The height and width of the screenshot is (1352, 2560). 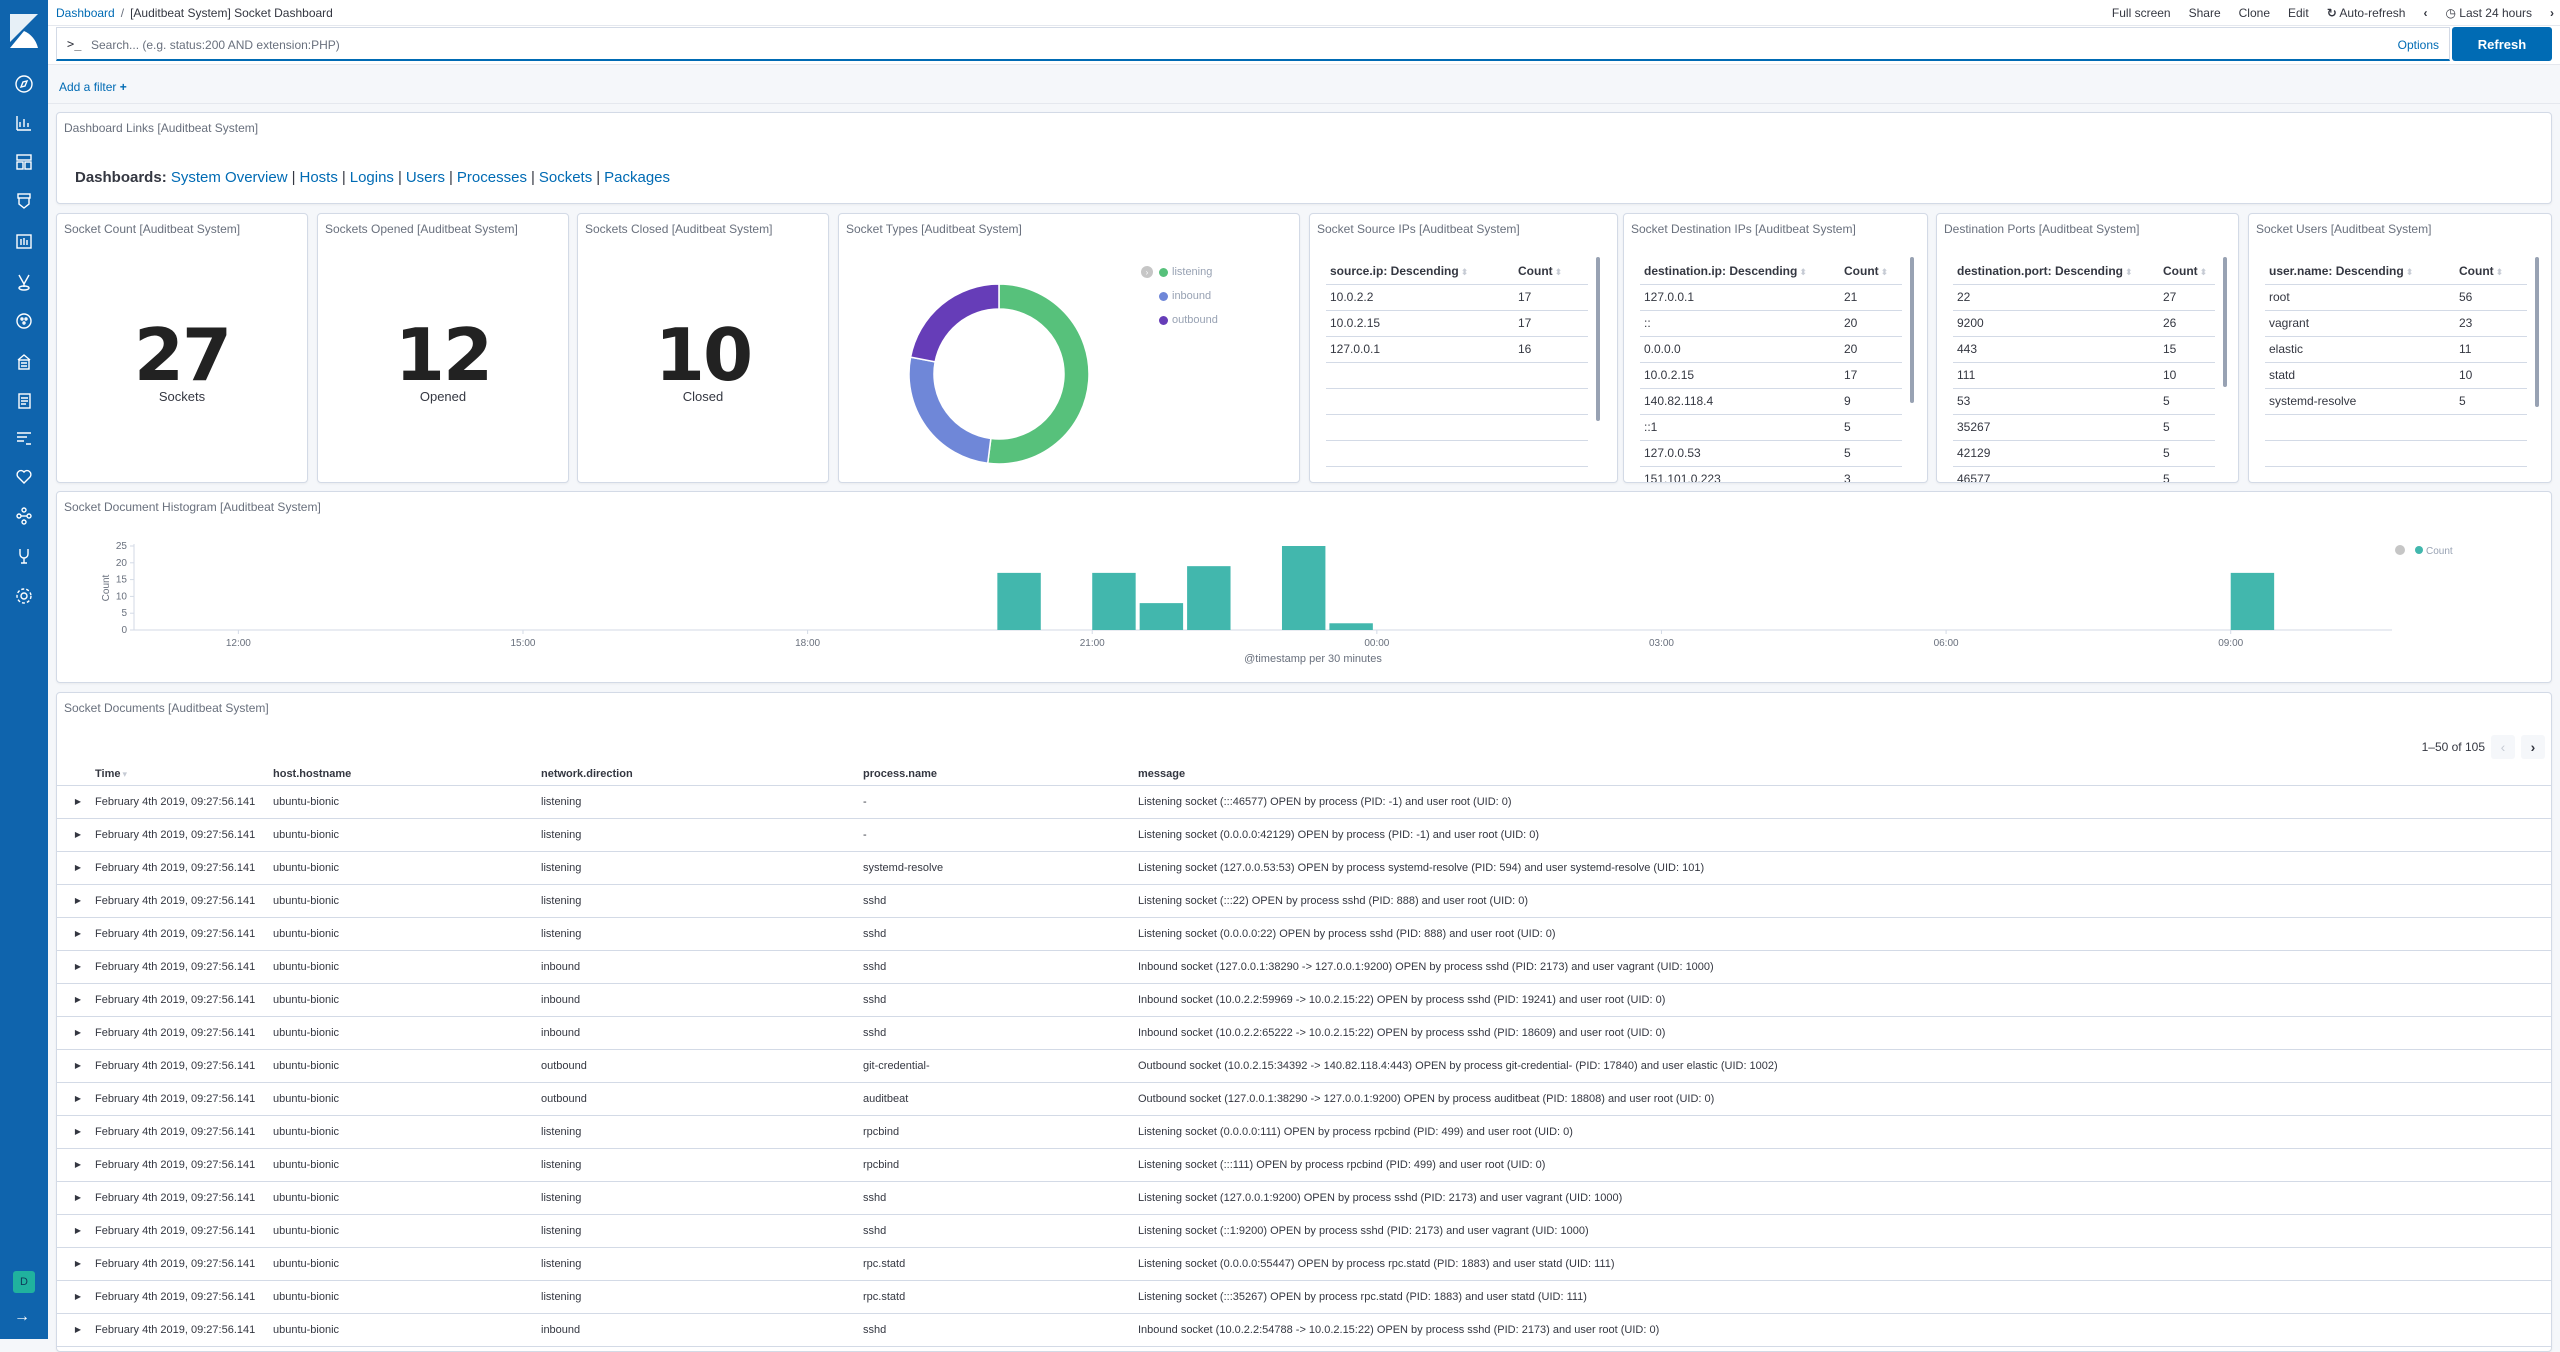 I want to click on term-cell: statd, so click(x=2360, y=375).